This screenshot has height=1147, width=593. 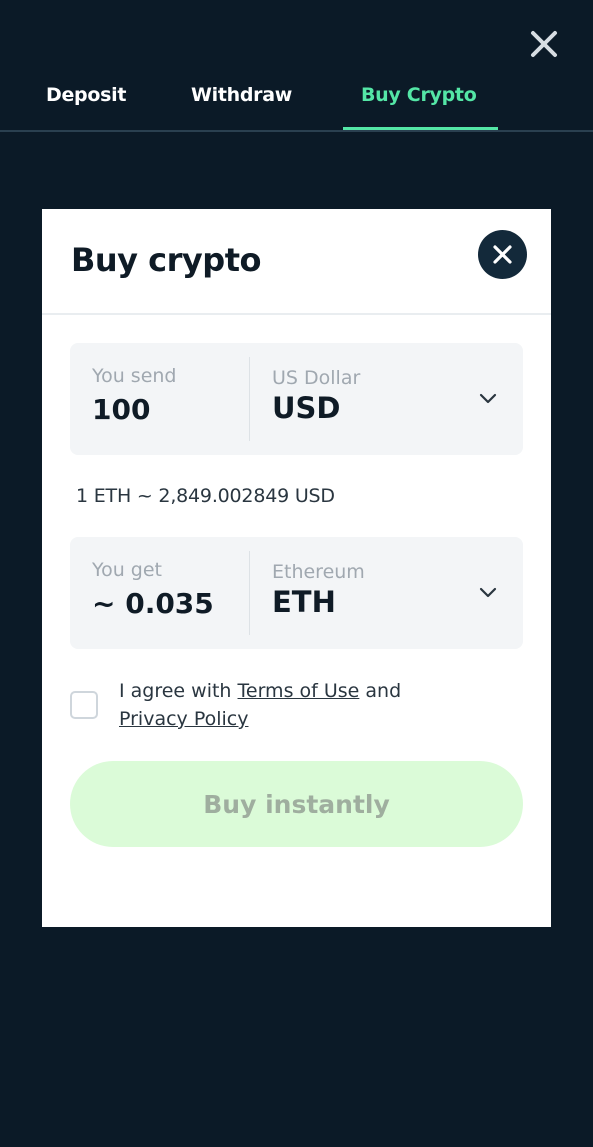 I want to click on get-currency-select: Ethereum ETH, so click(x=386, y=593).